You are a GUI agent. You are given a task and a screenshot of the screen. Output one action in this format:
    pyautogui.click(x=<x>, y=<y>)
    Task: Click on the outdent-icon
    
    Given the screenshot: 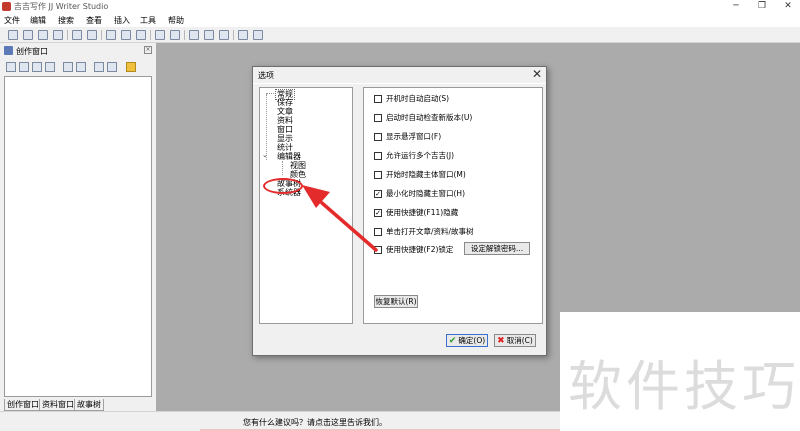 What is the action you would take?
    pyautogui.click(x=175, y=35)
    